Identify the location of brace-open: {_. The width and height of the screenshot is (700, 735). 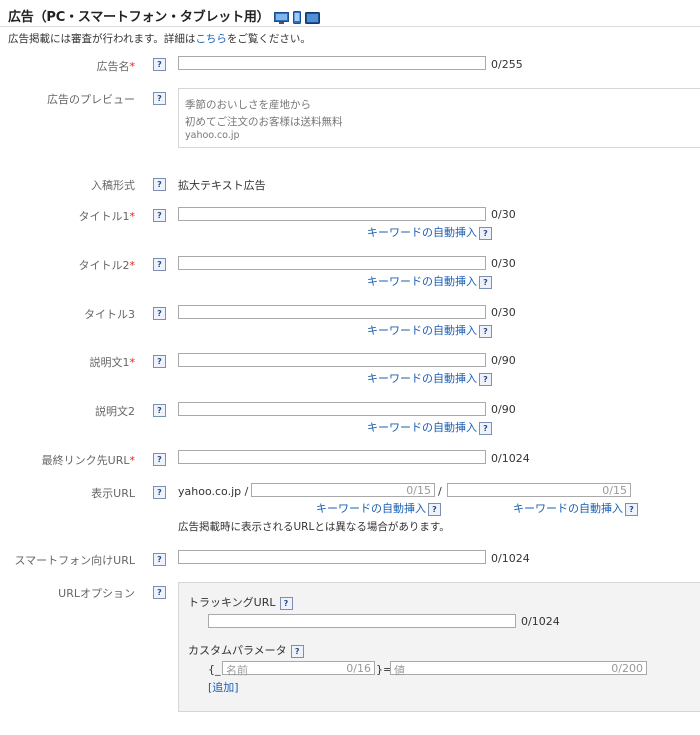
(214, 669).